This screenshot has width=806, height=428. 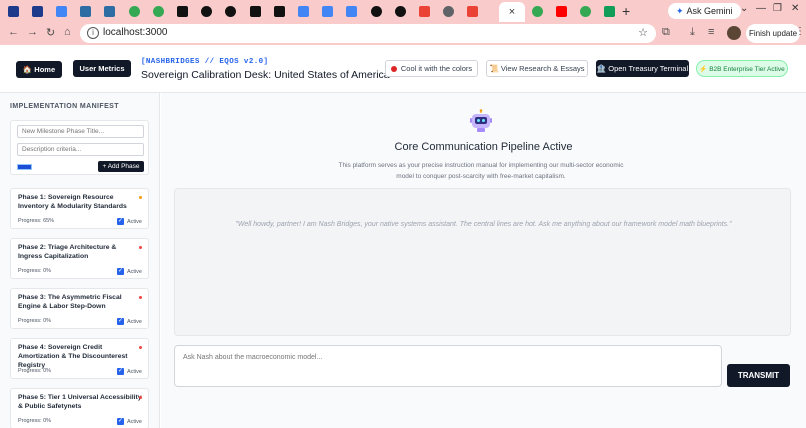 What do you see at coordinates (32, 32) in the screenshot?
I see `forward-icon: →` at bounding box center [32, 32].